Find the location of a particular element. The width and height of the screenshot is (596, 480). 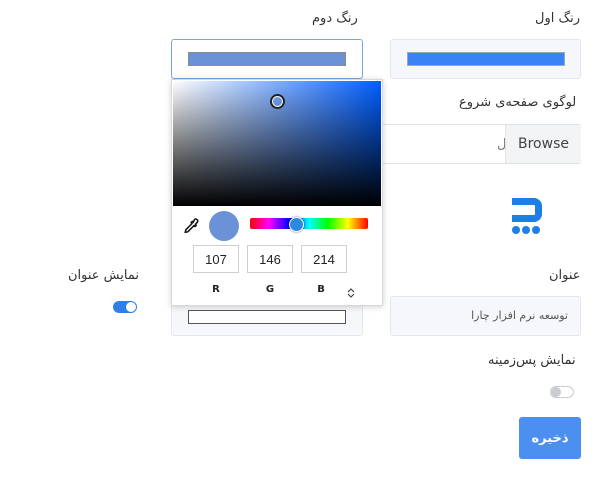

title-input: توسعه نرم افزار چارا is located at coordinates (485, 316).